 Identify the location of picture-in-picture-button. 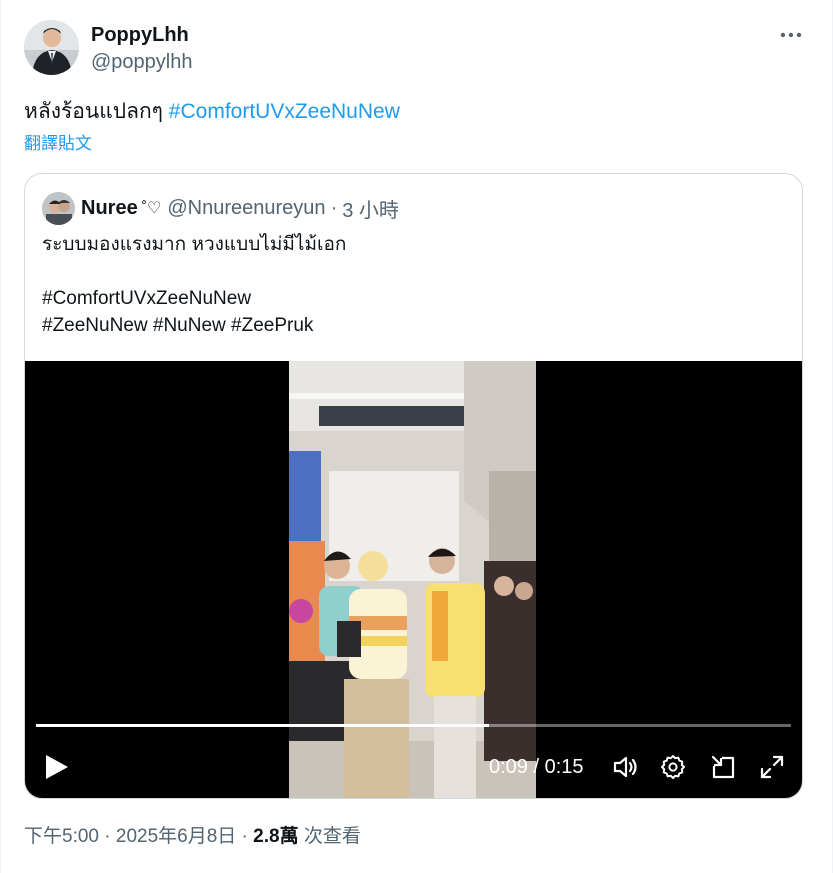
(723, 767).